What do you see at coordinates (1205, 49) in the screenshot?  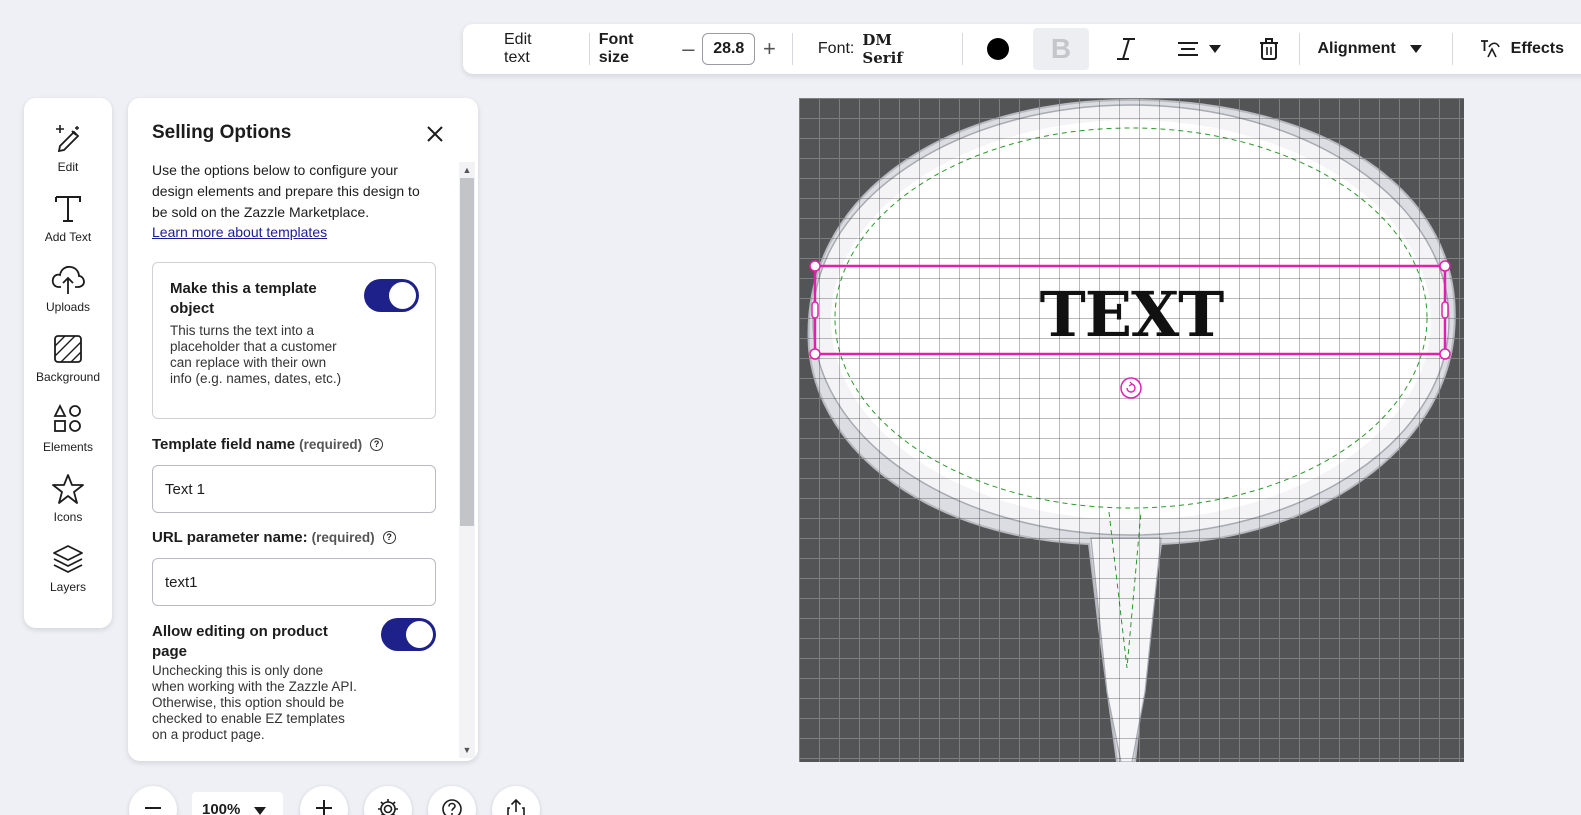 I see `text-align-dropdown` at bounding box center [1205, 49].